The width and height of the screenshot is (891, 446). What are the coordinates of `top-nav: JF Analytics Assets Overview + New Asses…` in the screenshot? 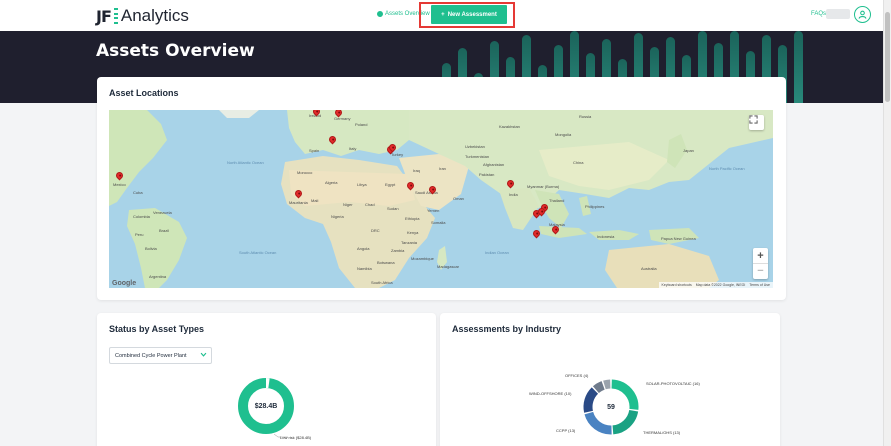 It's located at (441, 15).